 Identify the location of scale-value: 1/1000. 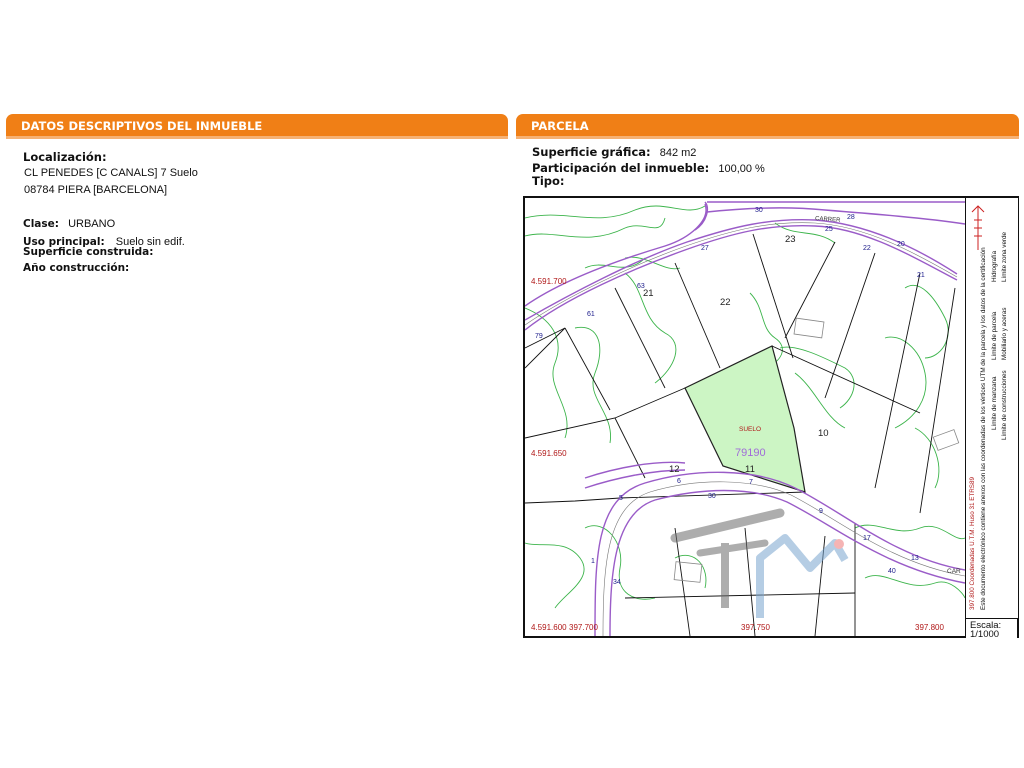
(985, 634).